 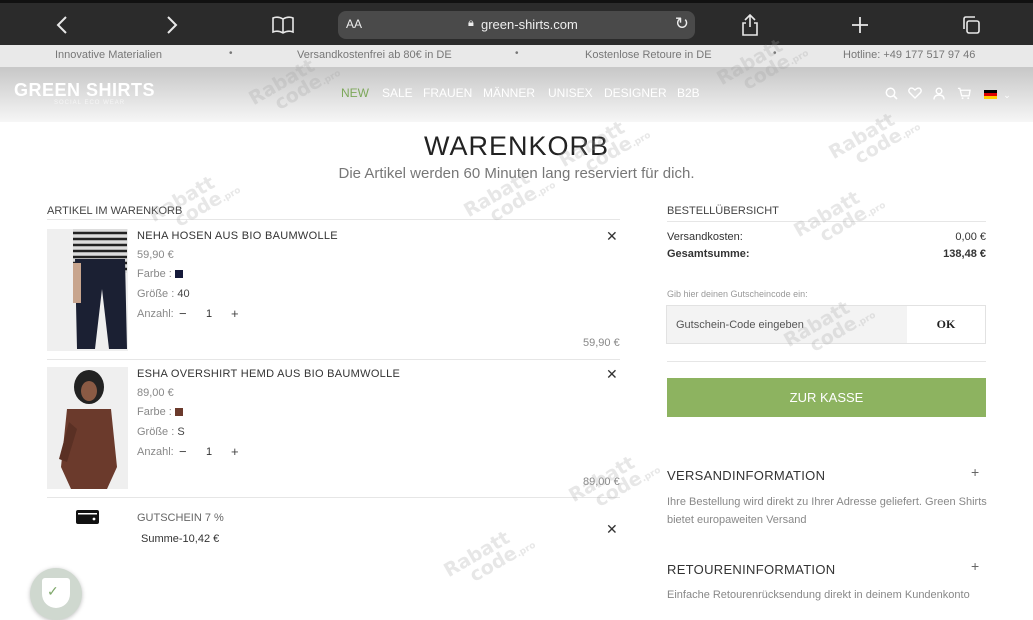 I want to click on browser-toolbar: AA 🔒︎ green-shirts.com ↻, so click(x=516, y=22).